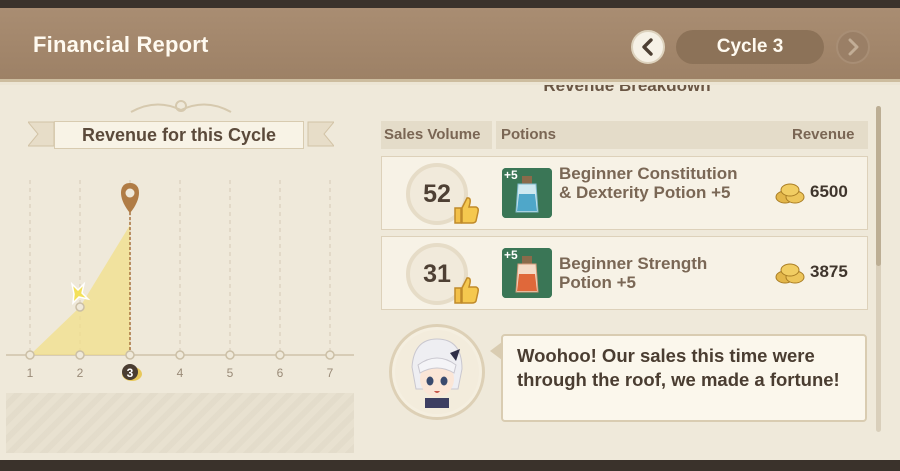  I want to click on potion-name: Beginner Strength Potion +5, so click(633, 273).